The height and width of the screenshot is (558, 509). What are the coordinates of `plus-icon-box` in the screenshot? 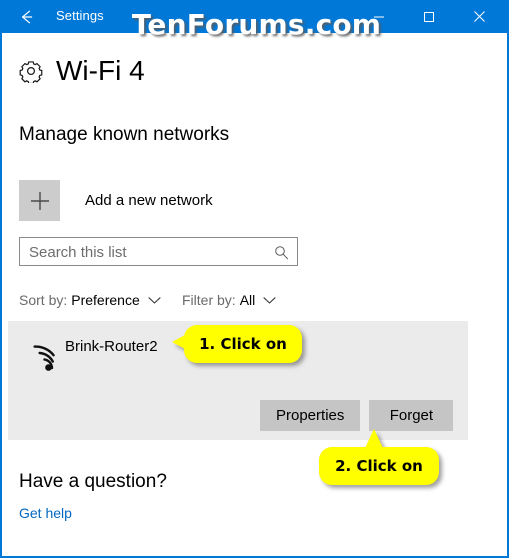 It's located at (39, 200).